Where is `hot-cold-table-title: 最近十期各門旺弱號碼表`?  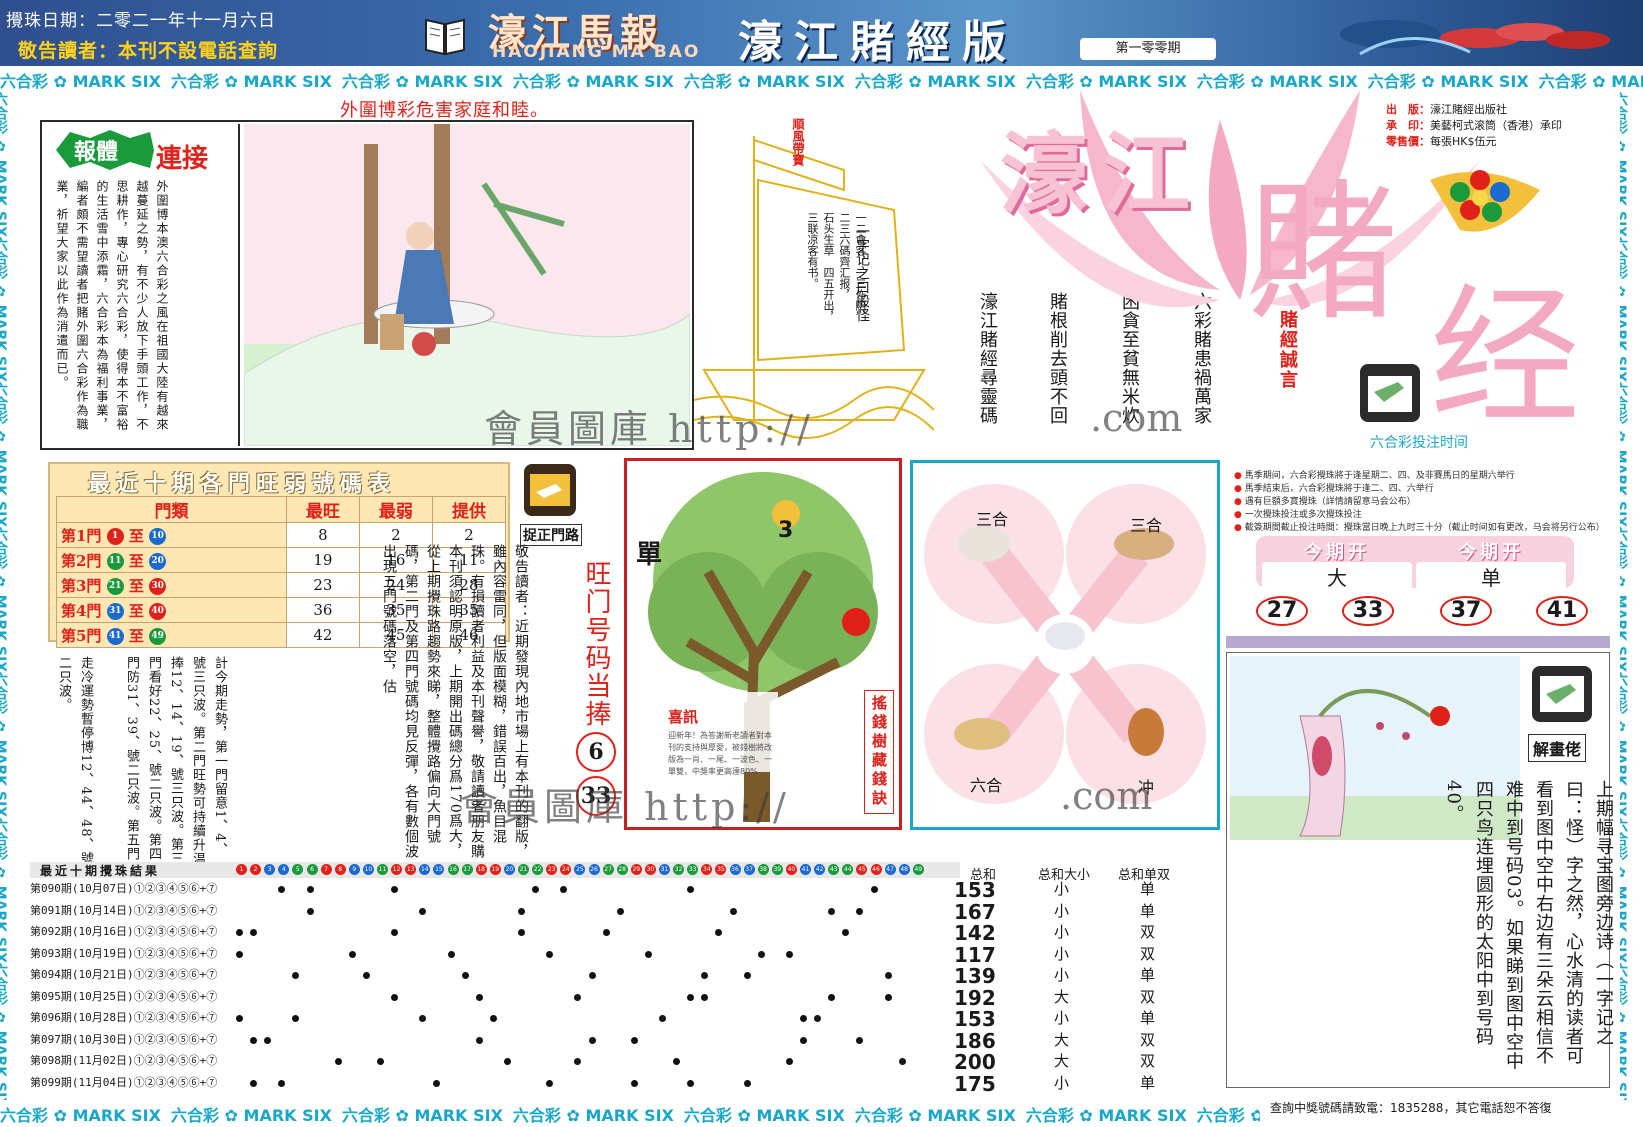
hot-cold-table-title: 最近十期各門旺弱號碼表 is located at coordinates (242, 484).